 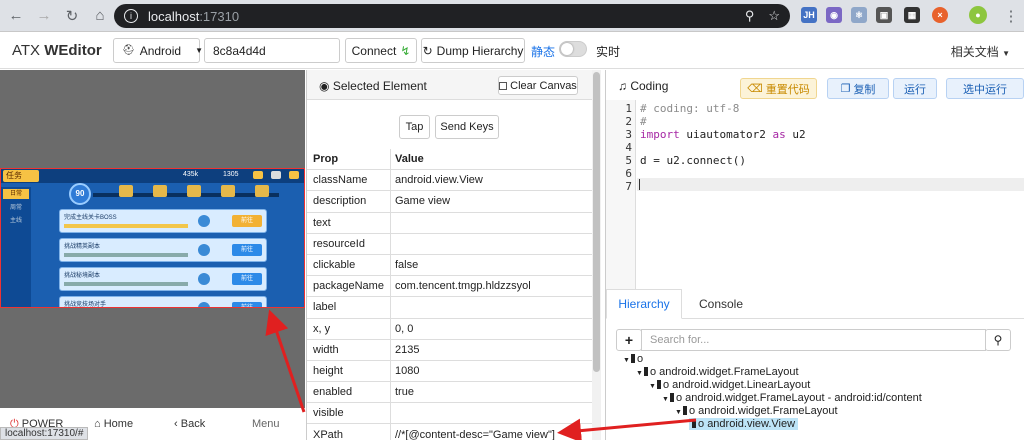 What do you see at coordinates (402, 392) in the screenshot?
I see `prop-value: true` at bounding box center [402, 392].